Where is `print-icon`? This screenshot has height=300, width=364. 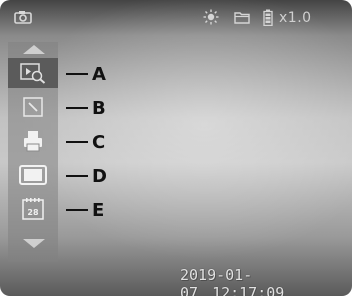
print-icon is located at coordinates (33, 141).